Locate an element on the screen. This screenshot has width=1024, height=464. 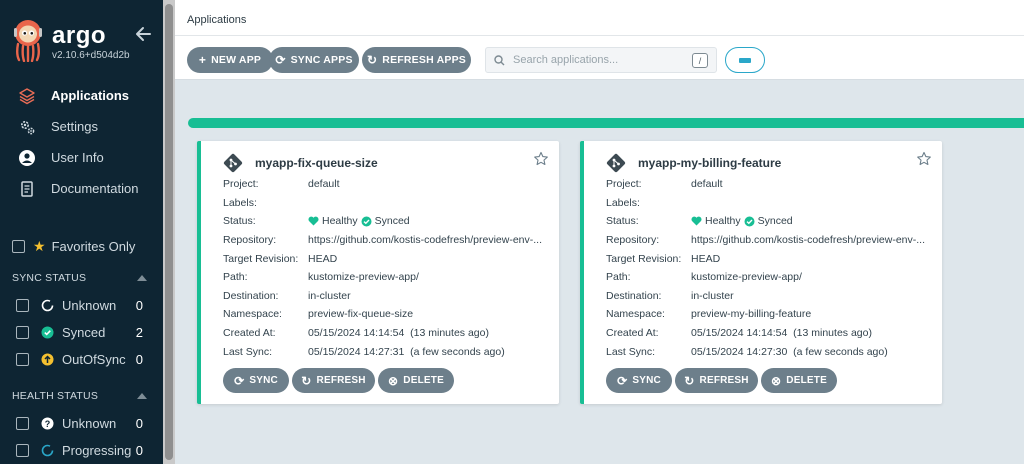
field-label: Destination: is located at coordinates (634, 295).